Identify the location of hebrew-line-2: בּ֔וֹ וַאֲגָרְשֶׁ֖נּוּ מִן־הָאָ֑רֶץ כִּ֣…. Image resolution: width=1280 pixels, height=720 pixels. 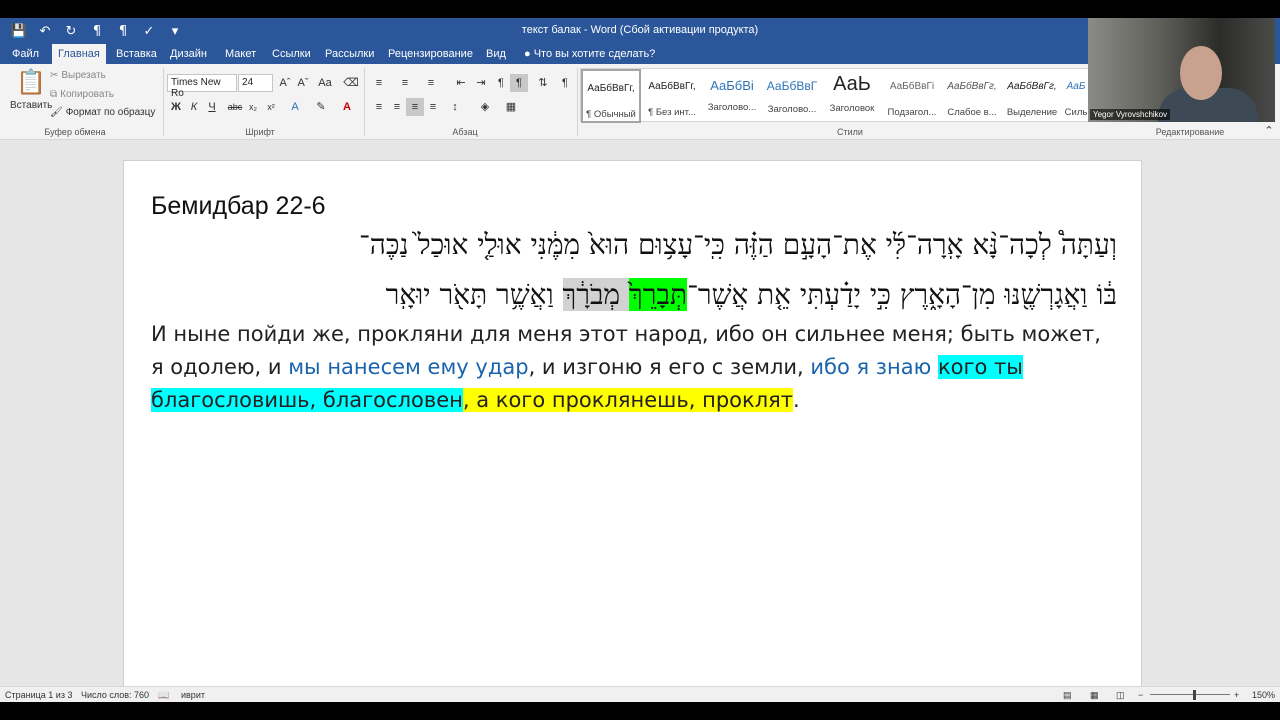
(634, 295).